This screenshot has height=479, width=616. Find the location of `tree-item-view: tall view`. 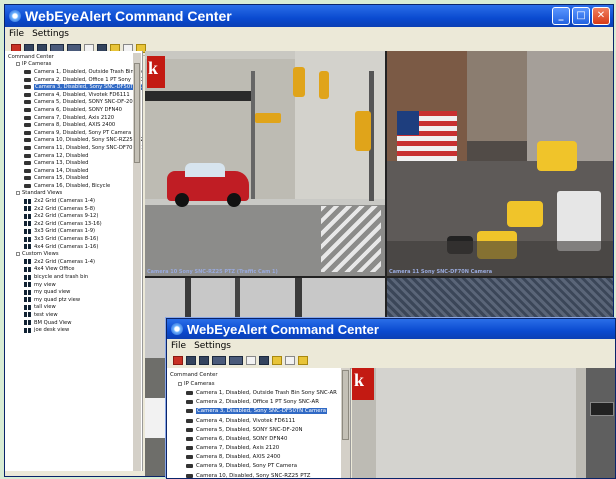

tree-item-view: tall view is located at coordinates (73, 308).